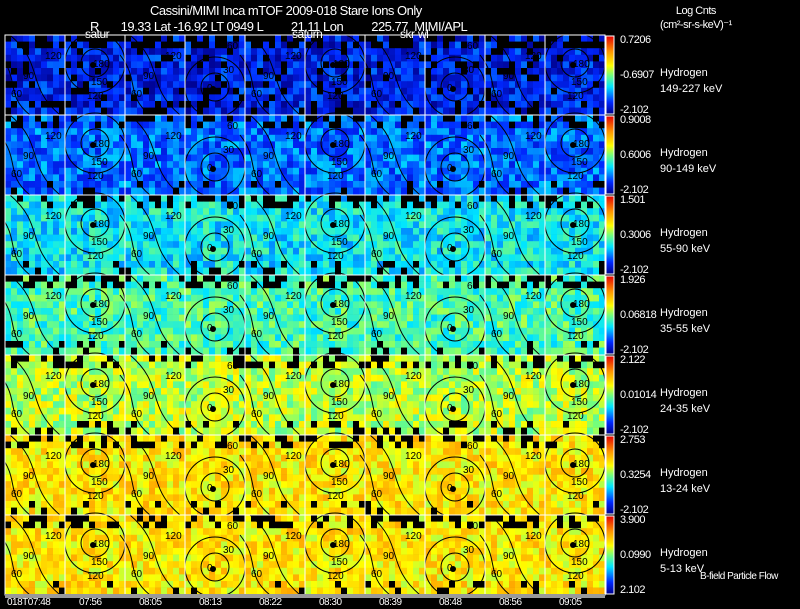 The width and height of the screenshot is (800, 609). I want to click on contour-label: 120, so click(173, 136).